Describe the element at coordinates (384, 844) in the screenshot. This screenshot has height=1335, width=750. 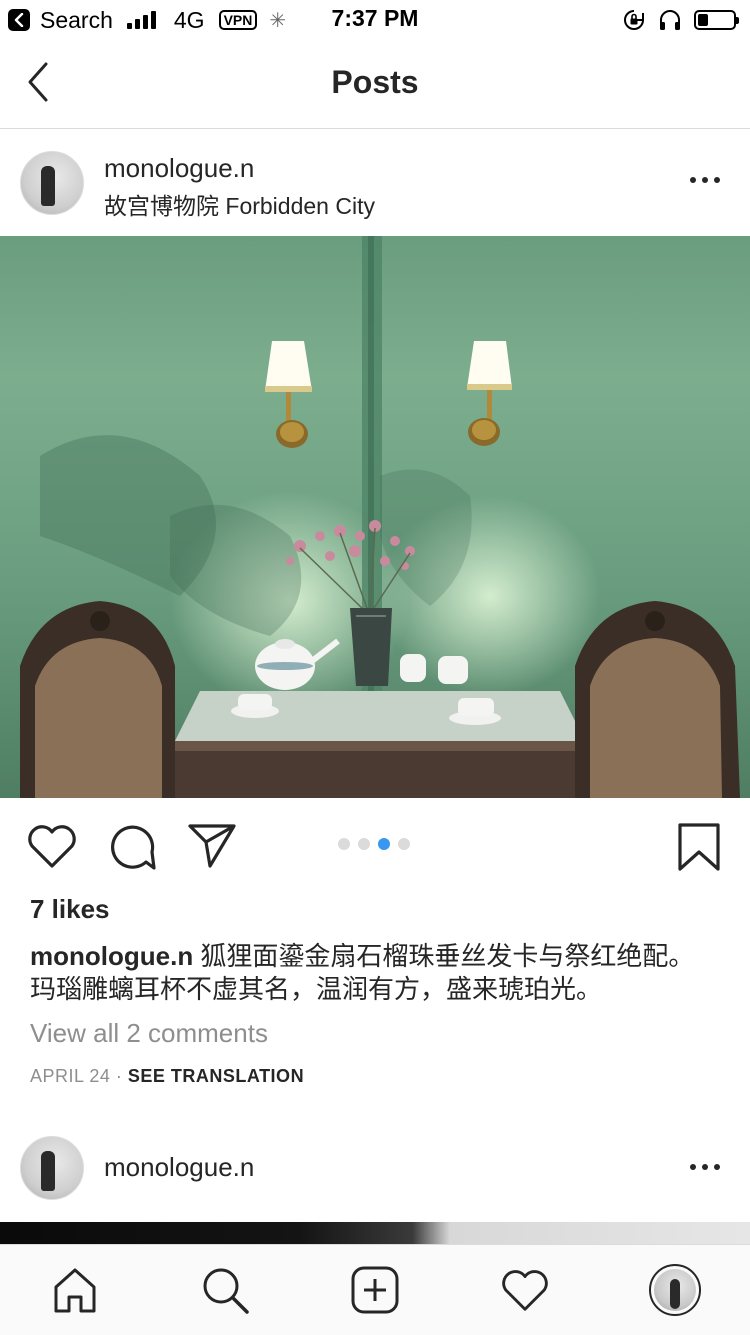
I see `carousel-dot-active` at that location.